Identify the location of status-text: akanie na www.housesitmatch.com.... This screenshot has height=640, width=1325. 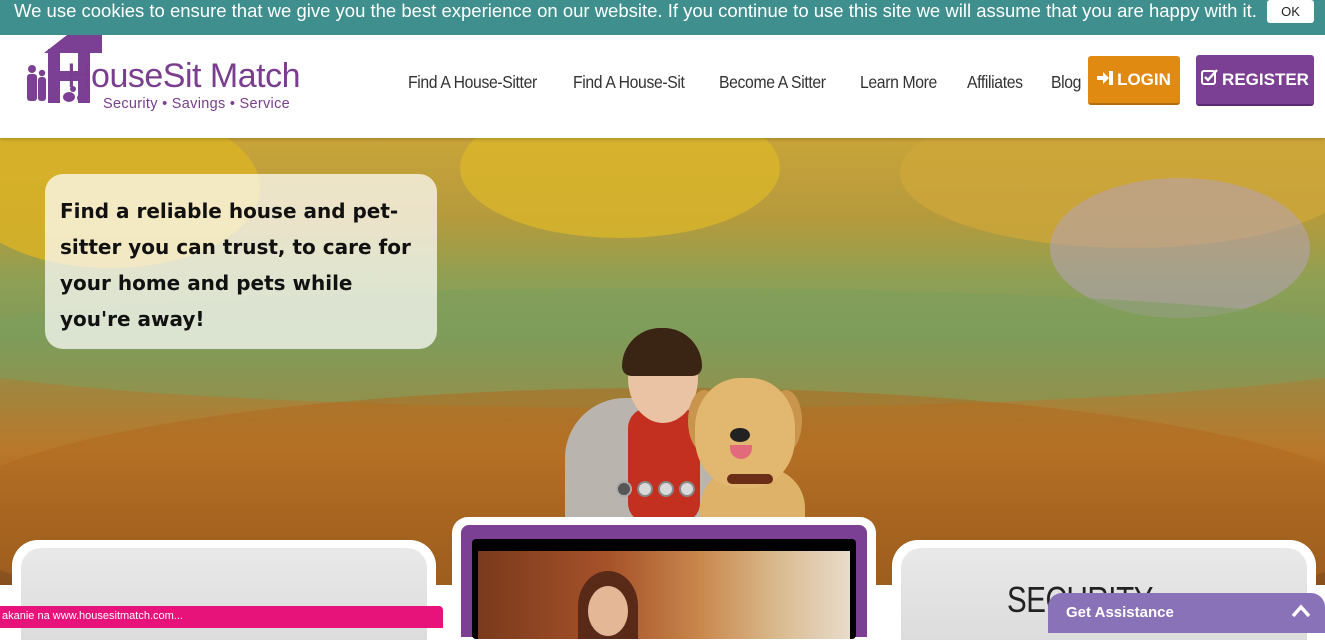
(92, 616).